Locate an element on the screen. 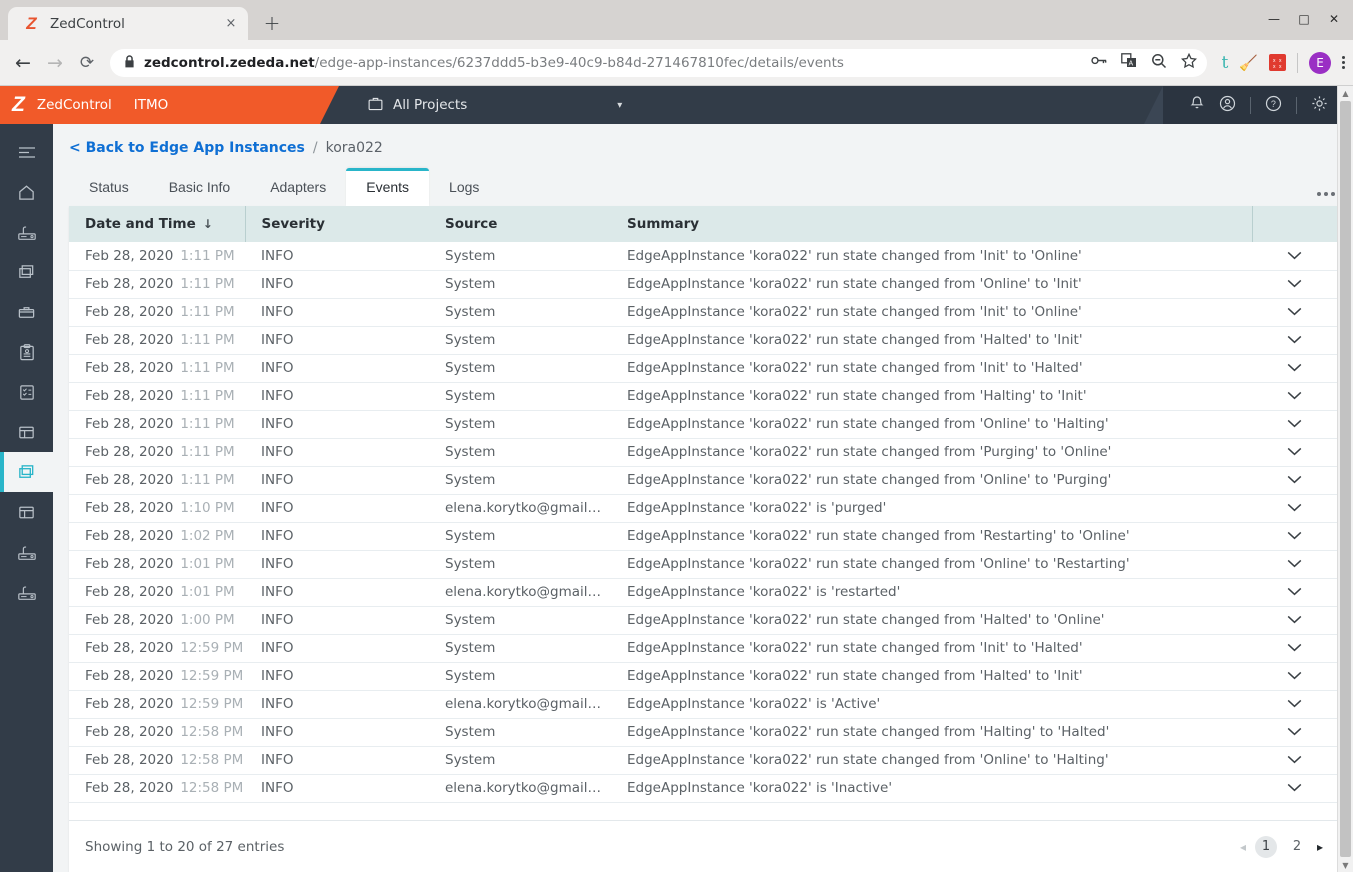  sidebar-item-network-instances is located at coordinates (26, 512).